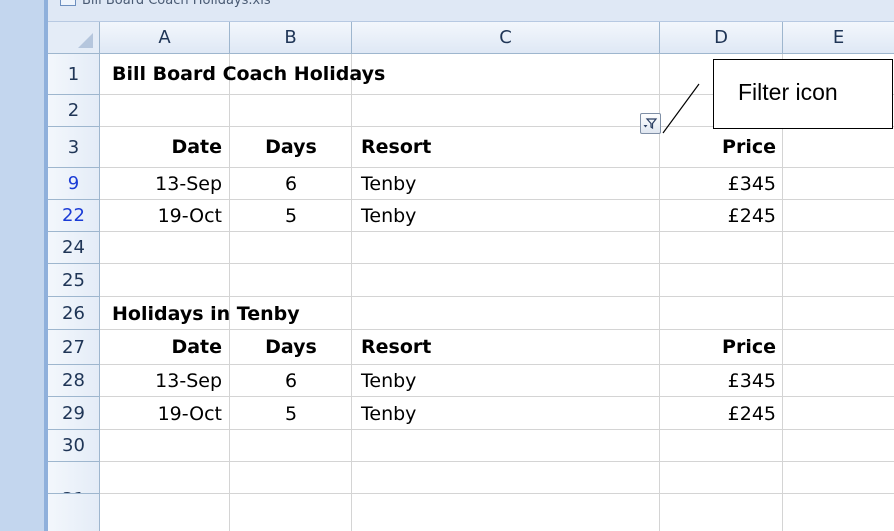 The image size is (894, 531). Describe the element at coordinates (681, 108) in the screenshot. I see `callout-pointer-line` at that location.